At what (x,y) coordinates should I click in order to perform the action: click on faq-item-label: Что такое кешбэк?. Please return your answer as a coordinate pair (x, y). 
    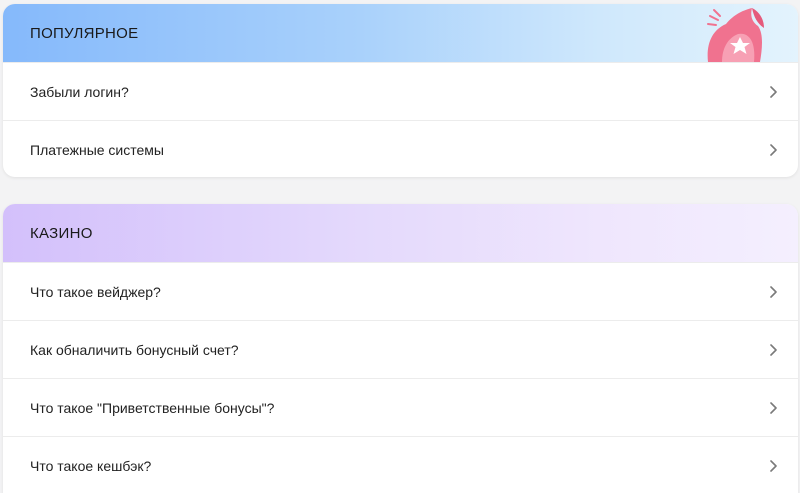
    Looking at the image, I should click on (91, 465).